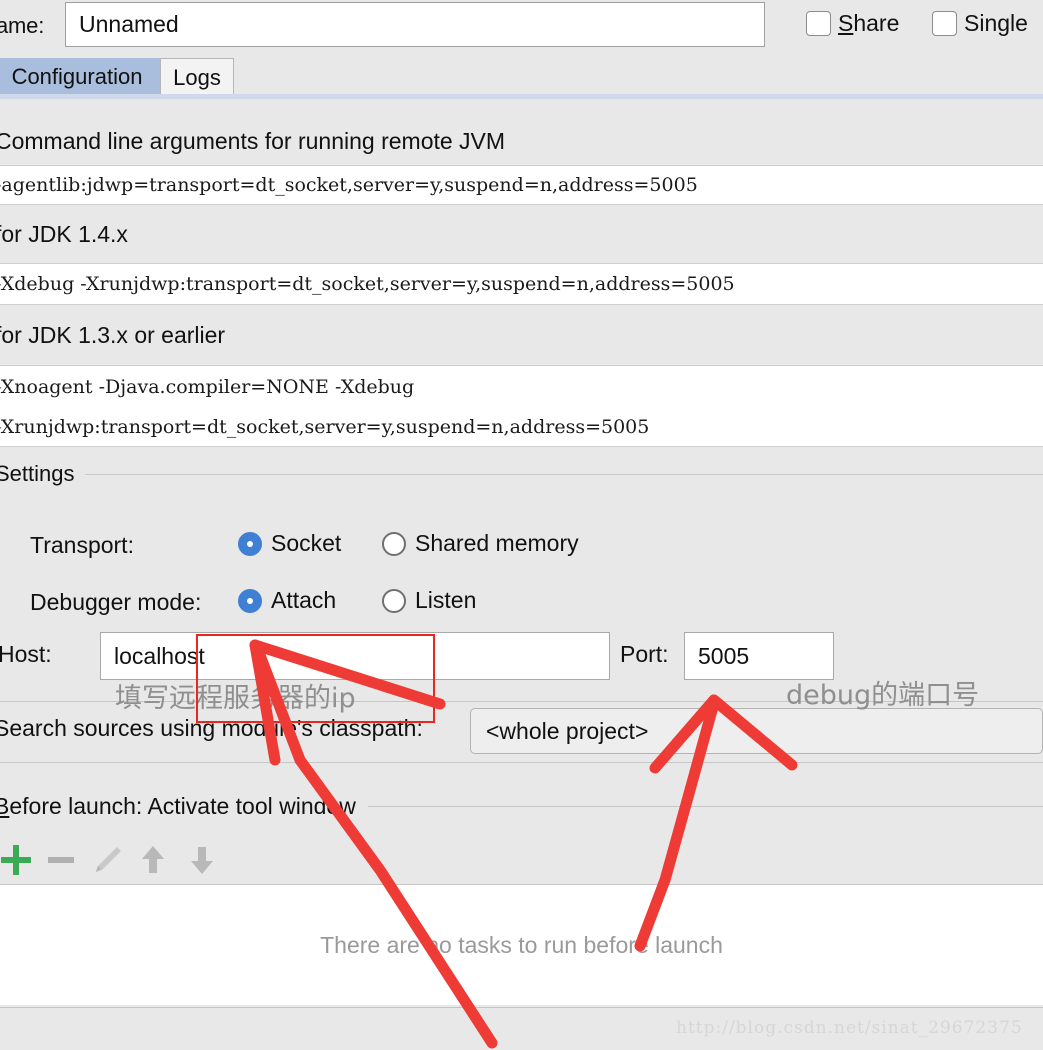  What do you see at coordinates (521, 335) in the screenshot?
I see `jdk13-header-row: for JDK 1.3.x or earlier` at bounding box center [521, 335].